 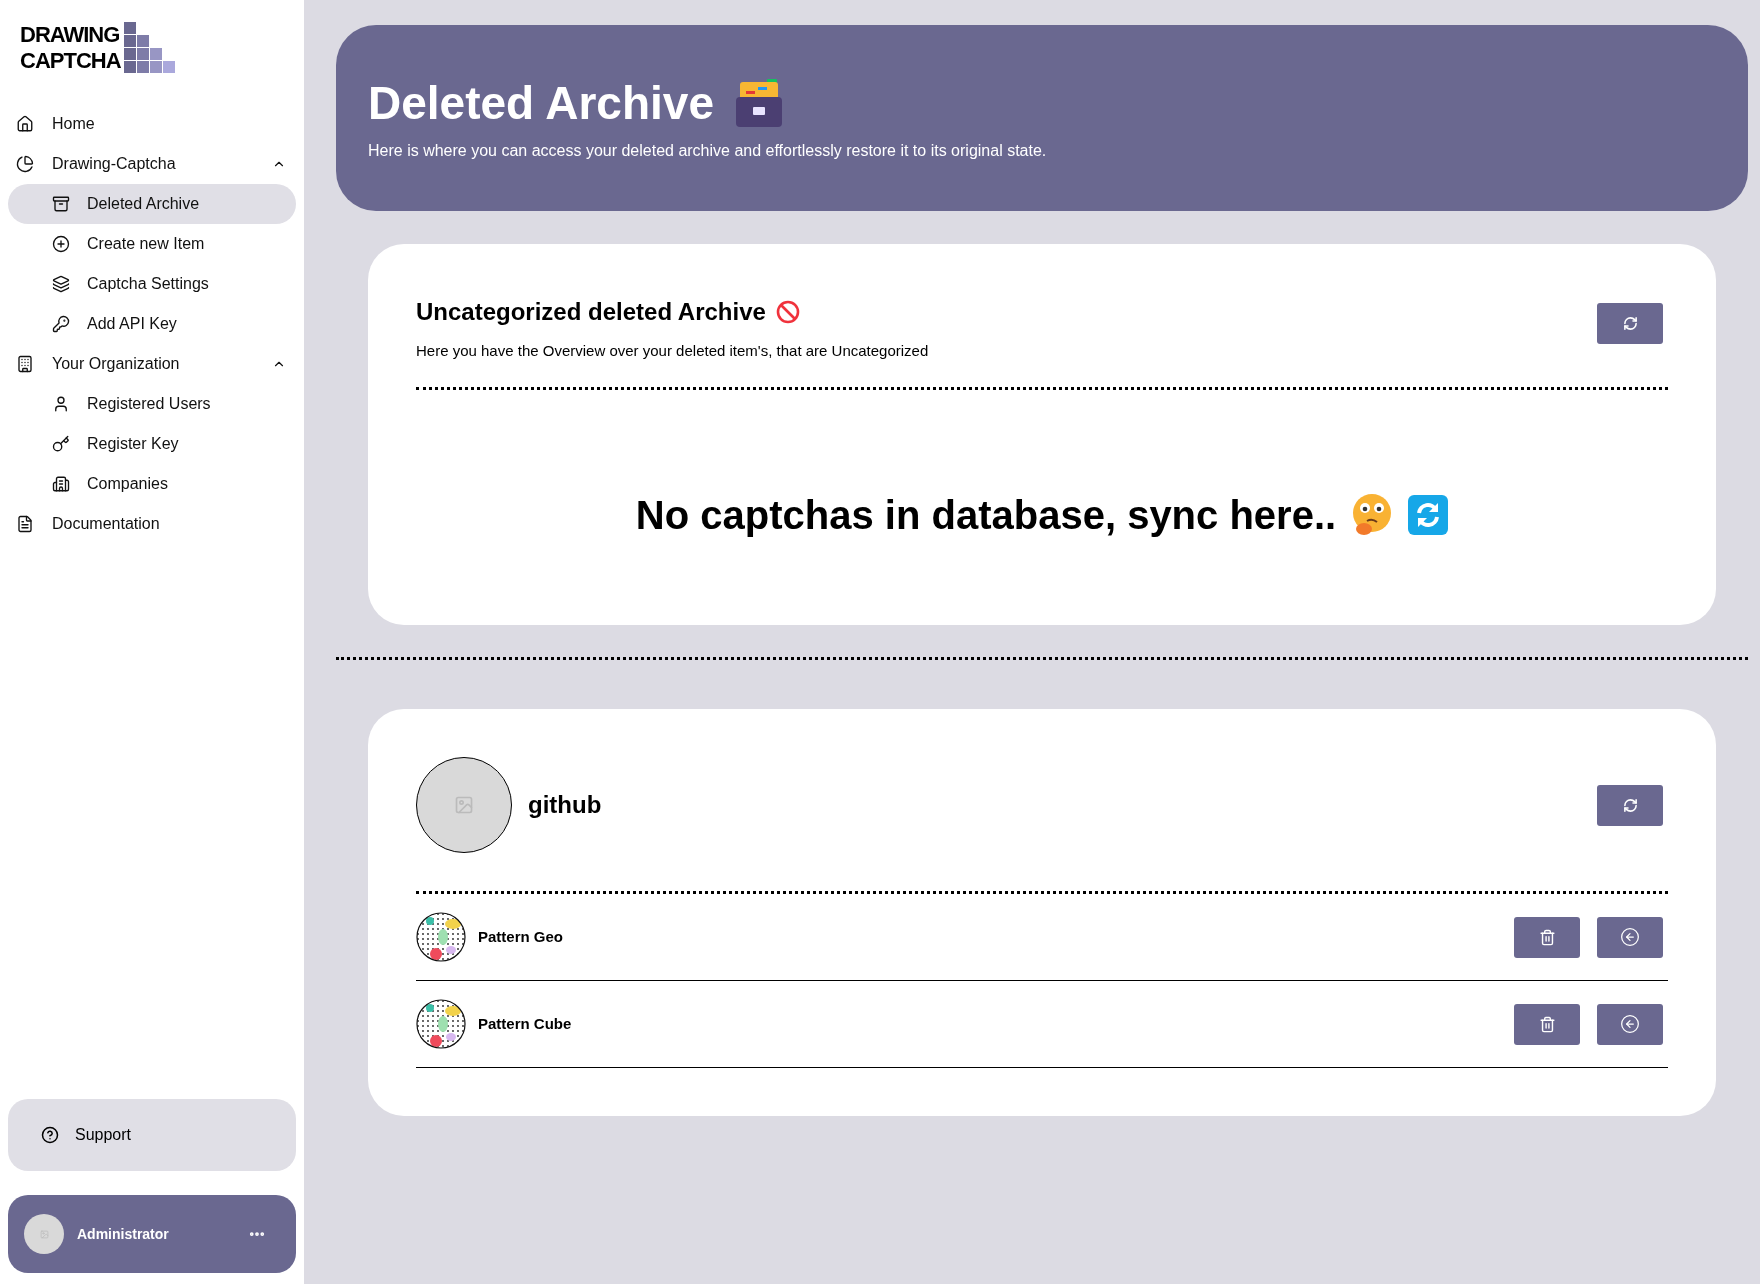 What do you see at coordinates (759, 103) in the screenshot?
I see `card-file-box-icon` at bounding box center [759, 103].